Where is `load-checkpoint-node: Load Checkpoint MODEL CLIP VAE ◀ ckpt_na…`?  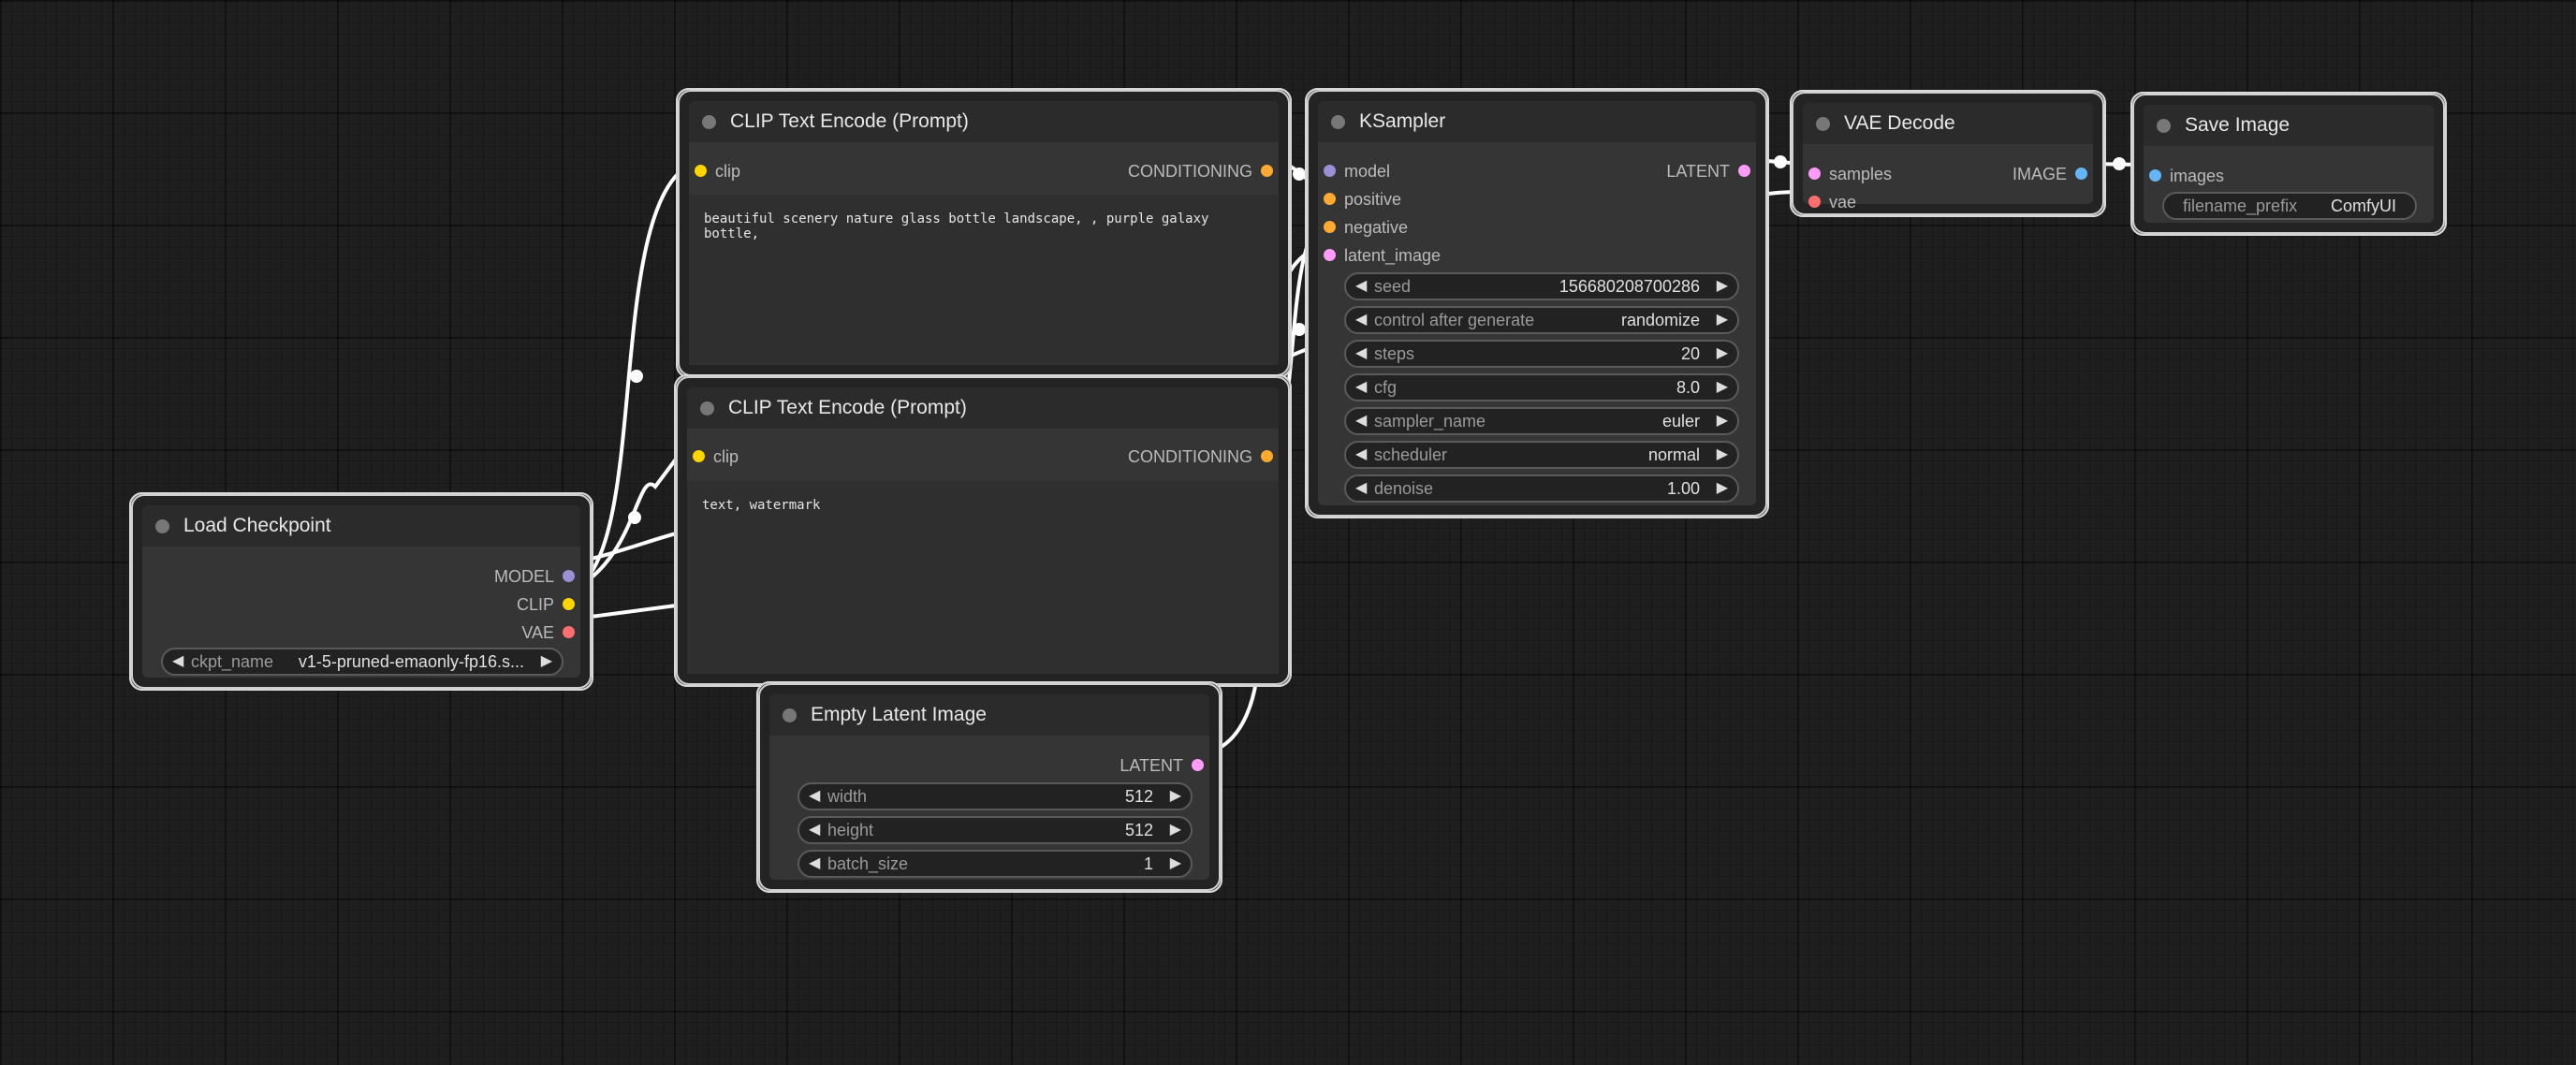 load-checkpoint-node: Load Checkpoint MODEL CLIP VAE ◀ ckpt_na… is located at coordinates (361, 591).